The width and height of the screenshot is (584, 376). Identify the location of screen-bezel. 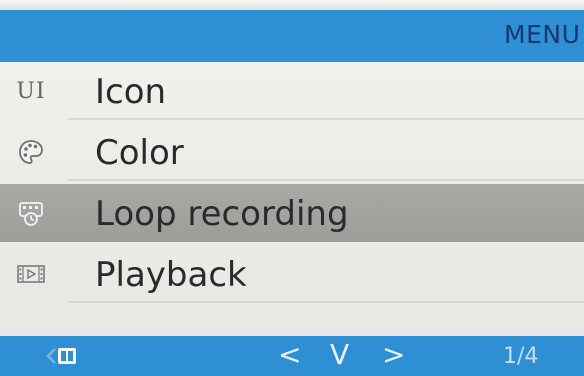
(292, 5).